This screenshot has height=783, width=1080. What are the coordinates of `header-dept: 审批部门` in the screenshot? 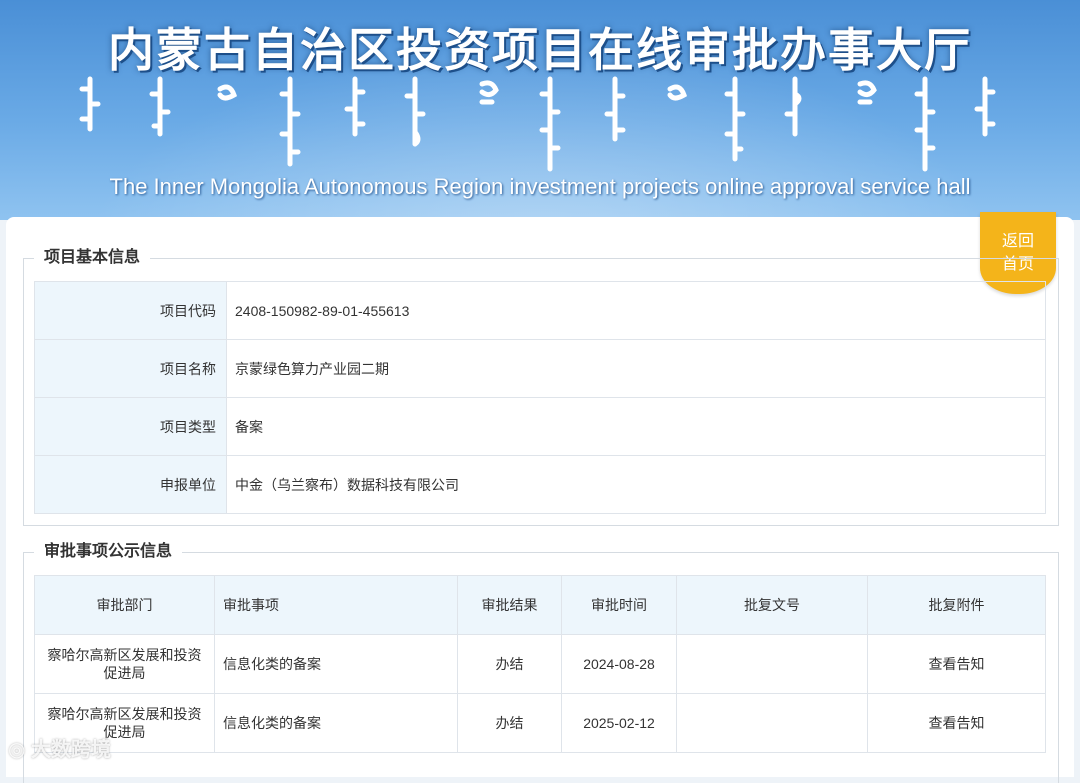 It's located at (124, 605).